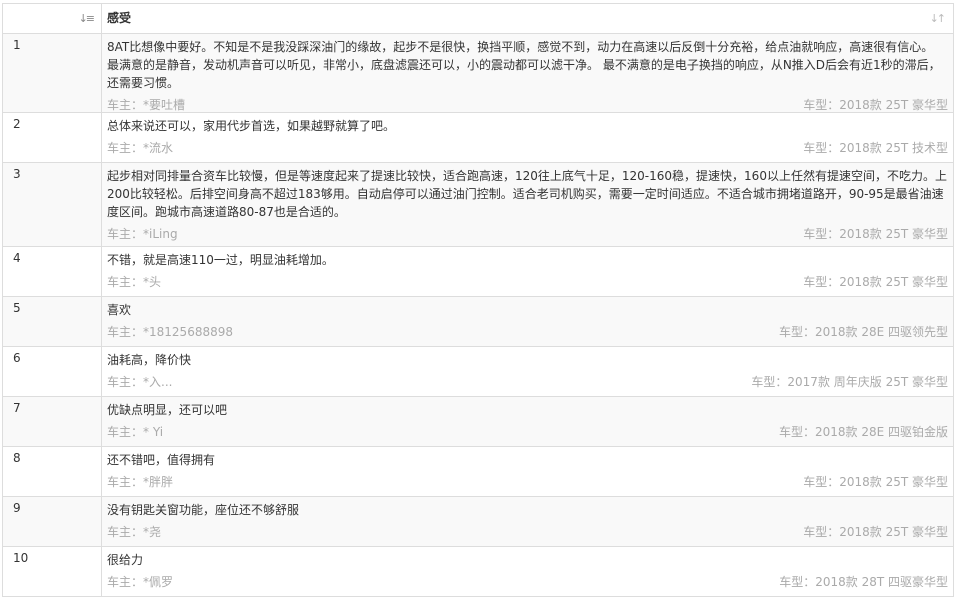 Image resolution: width=954 pixels, height=603 pixels. I want to click on model-name: 2017款 周年庆版 25T 豪华型, so click(867, 382).